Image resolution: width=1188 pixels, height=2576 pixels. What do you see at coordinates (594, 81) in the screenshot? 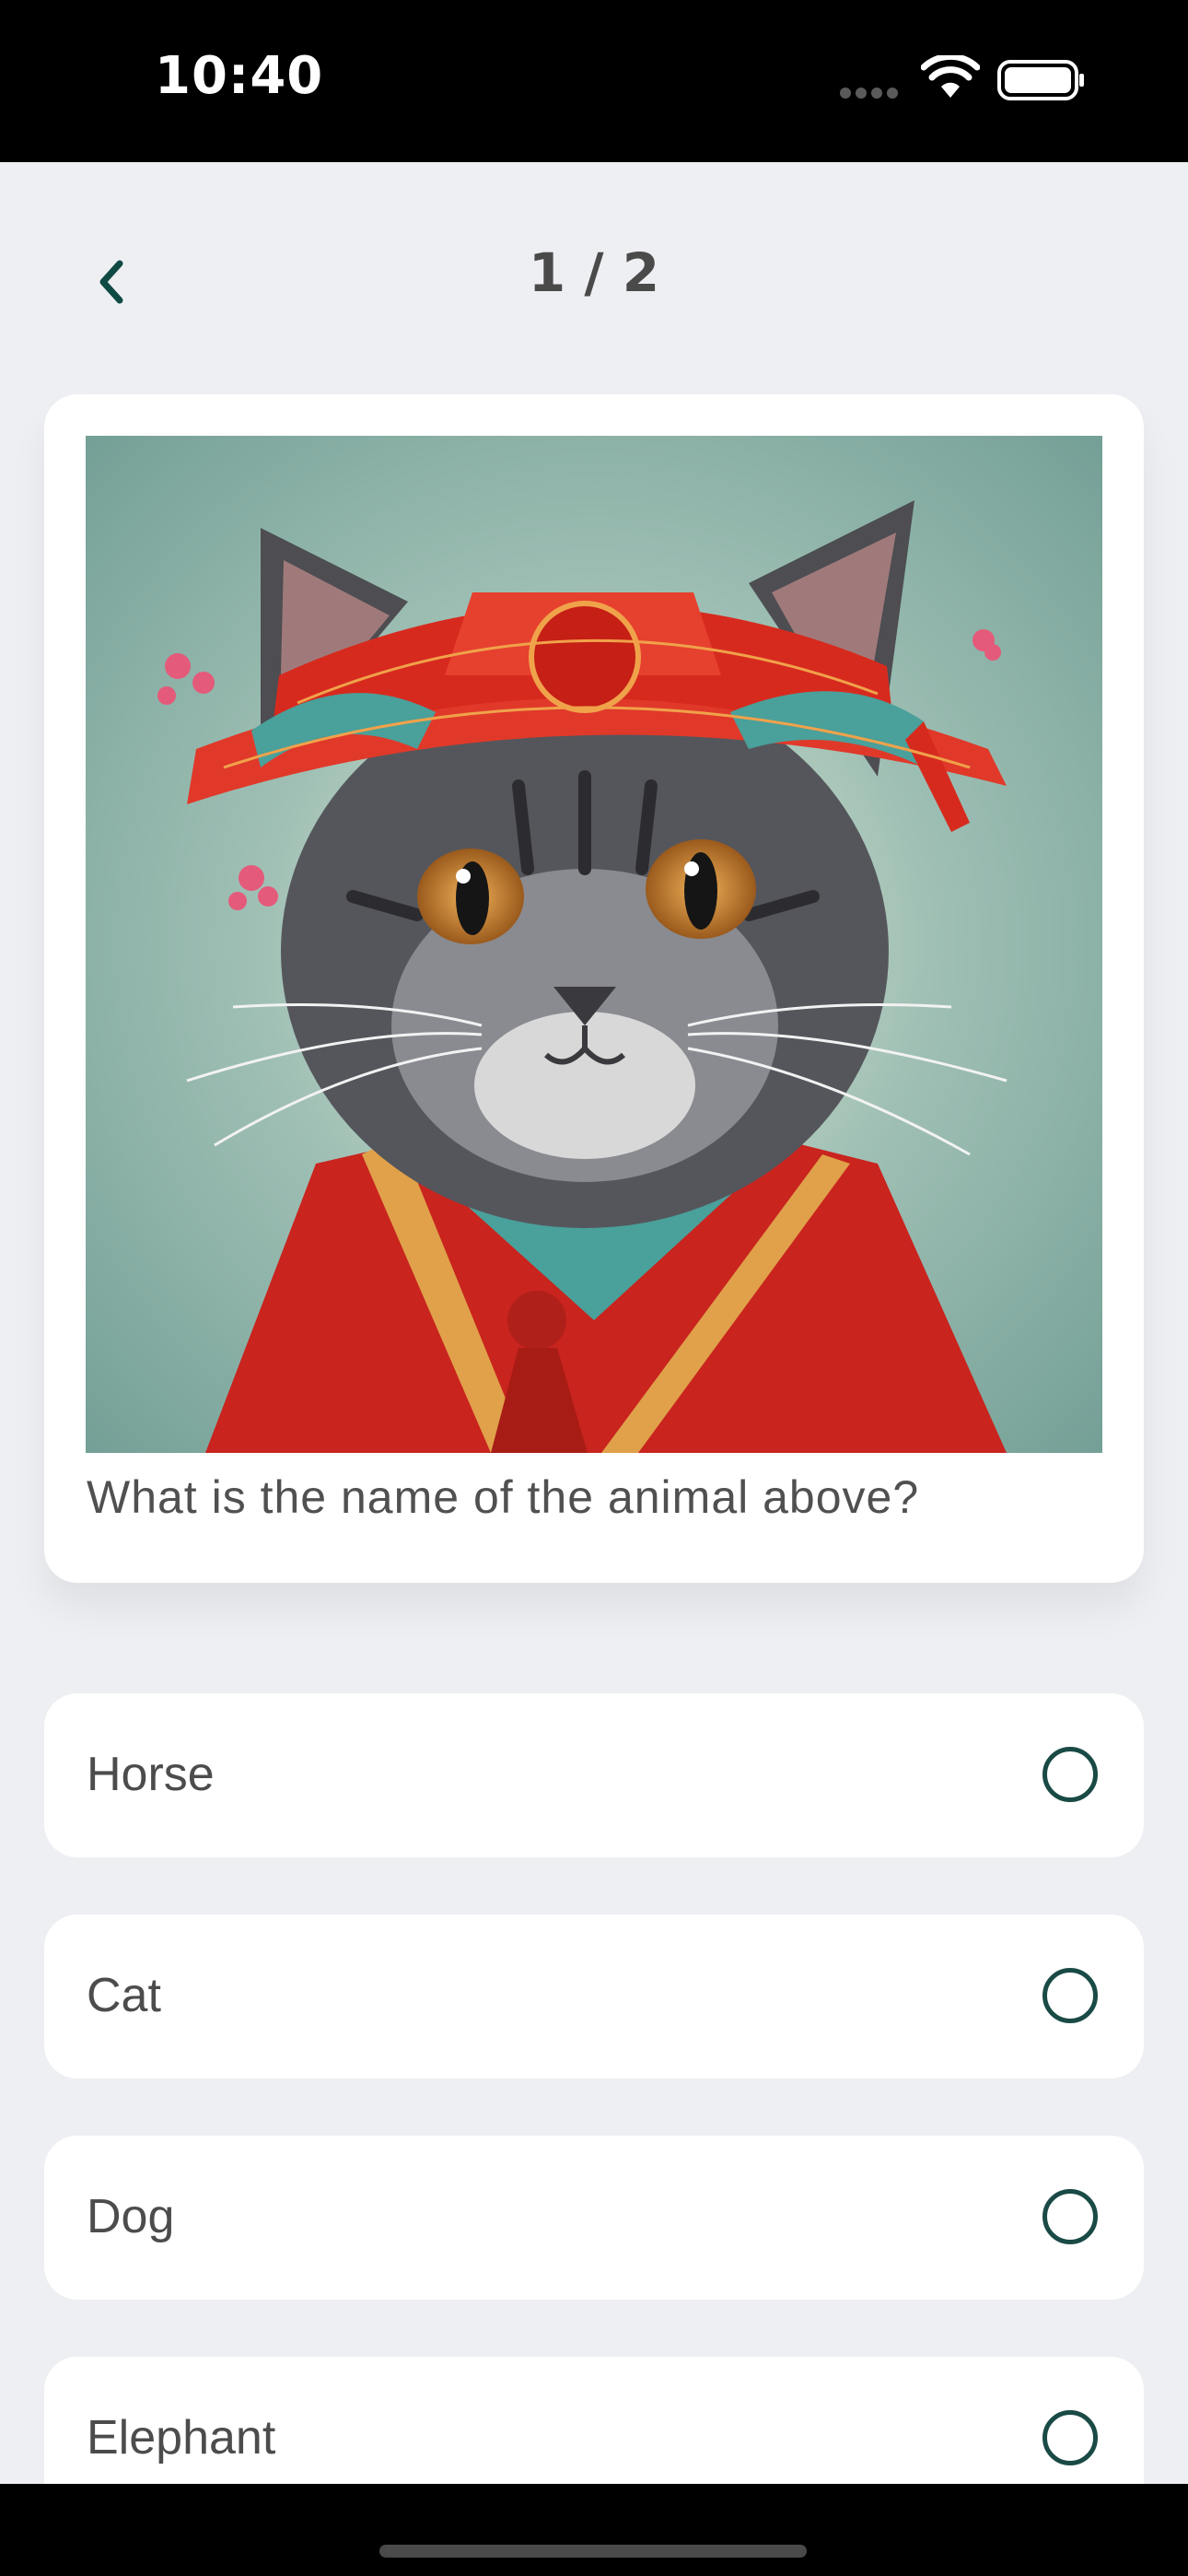
I see `status-bar: 10:40` at bounding box center [594, 81].